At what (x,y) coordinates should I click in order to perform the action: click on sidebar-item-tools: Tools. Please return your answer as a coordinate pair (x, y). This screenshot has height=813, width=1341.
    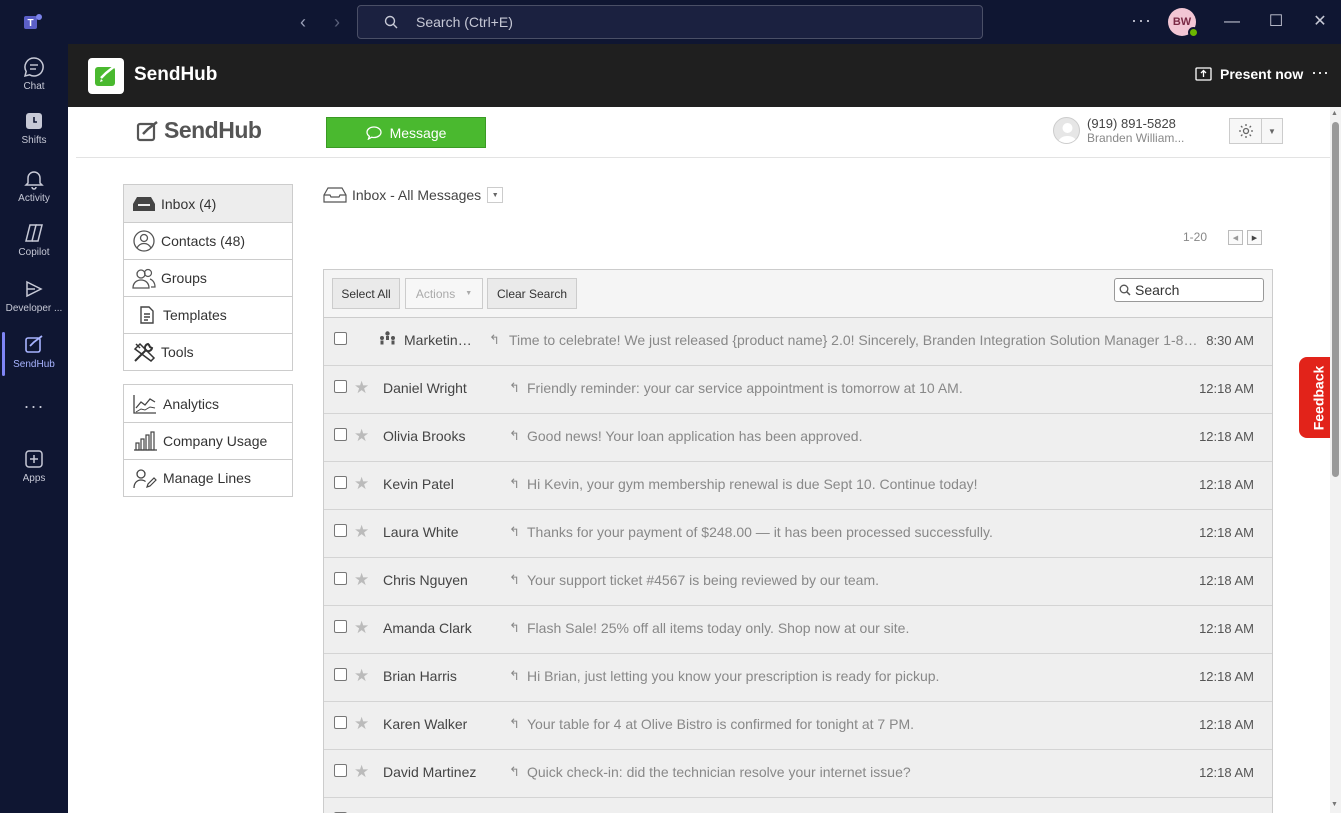
    Looking at the image, I should click on (208, 351).